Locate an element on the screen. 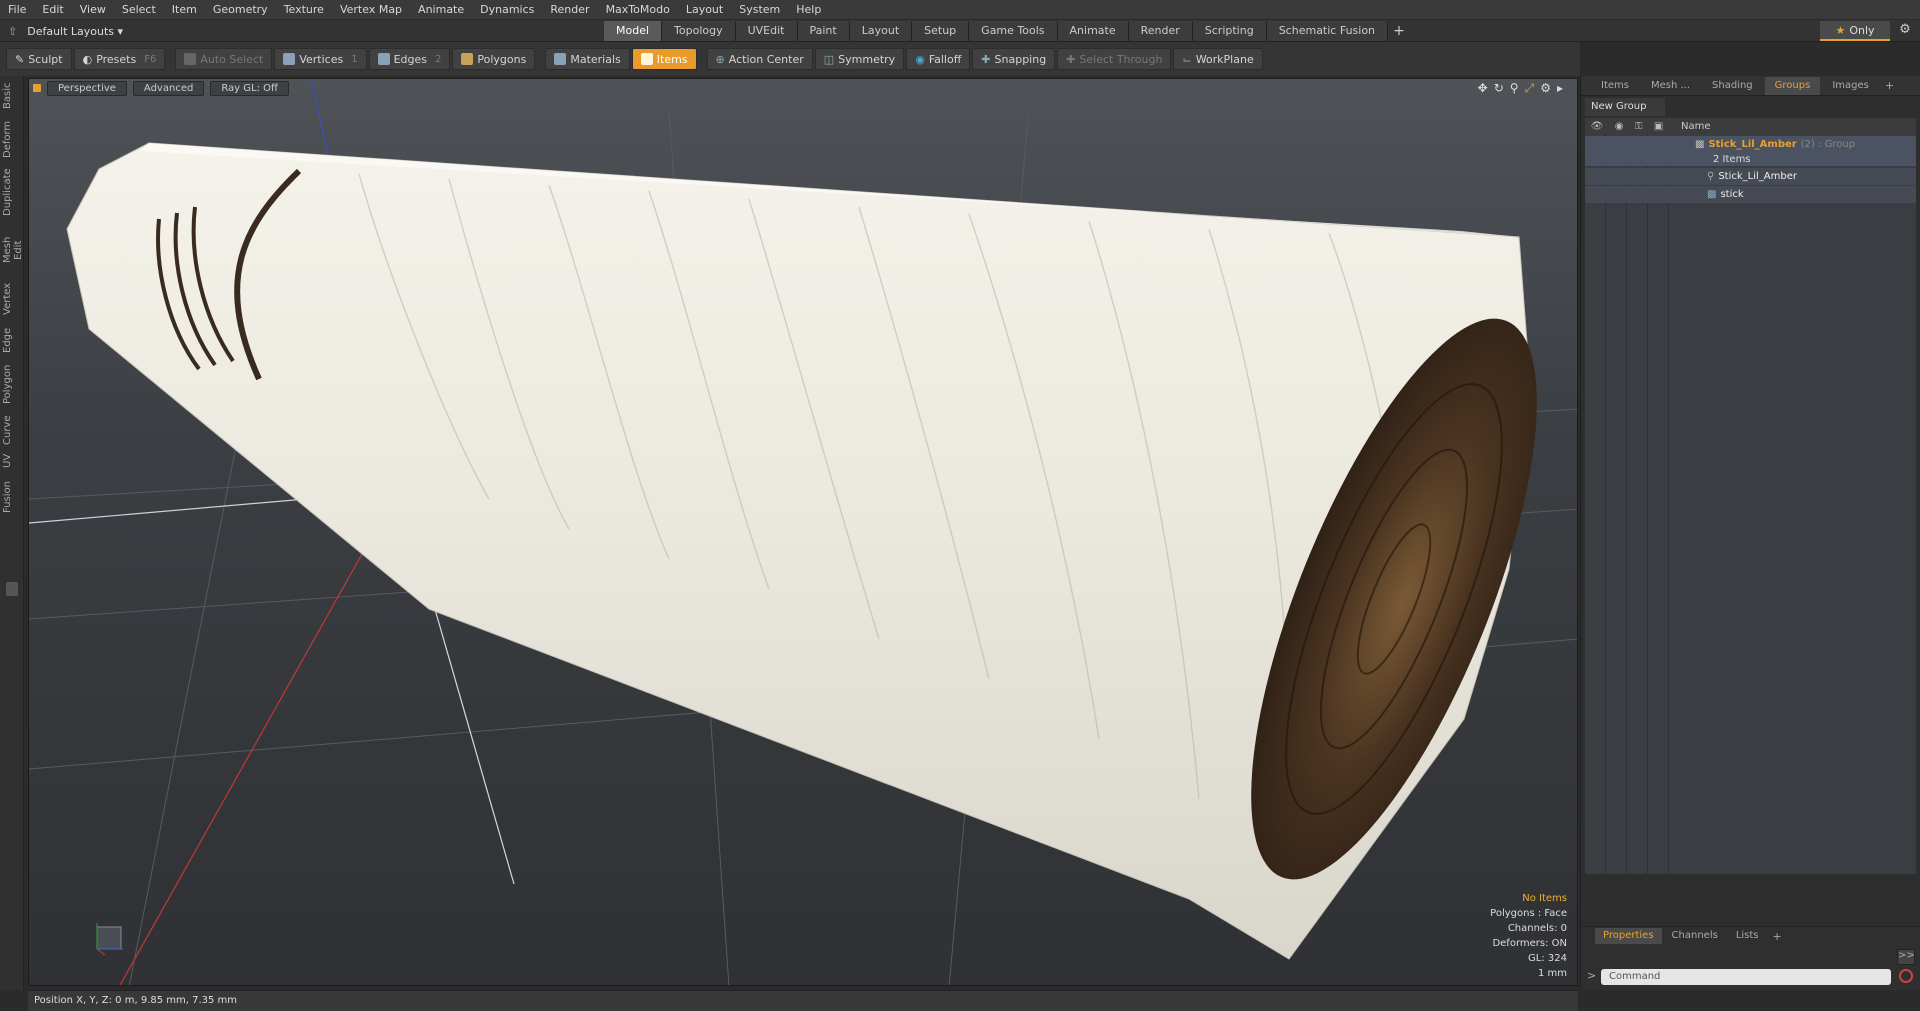 Image resolution: width=1920 pixels, height=1011 pixels. command-input: Command is located at coordinates (1746, 977).